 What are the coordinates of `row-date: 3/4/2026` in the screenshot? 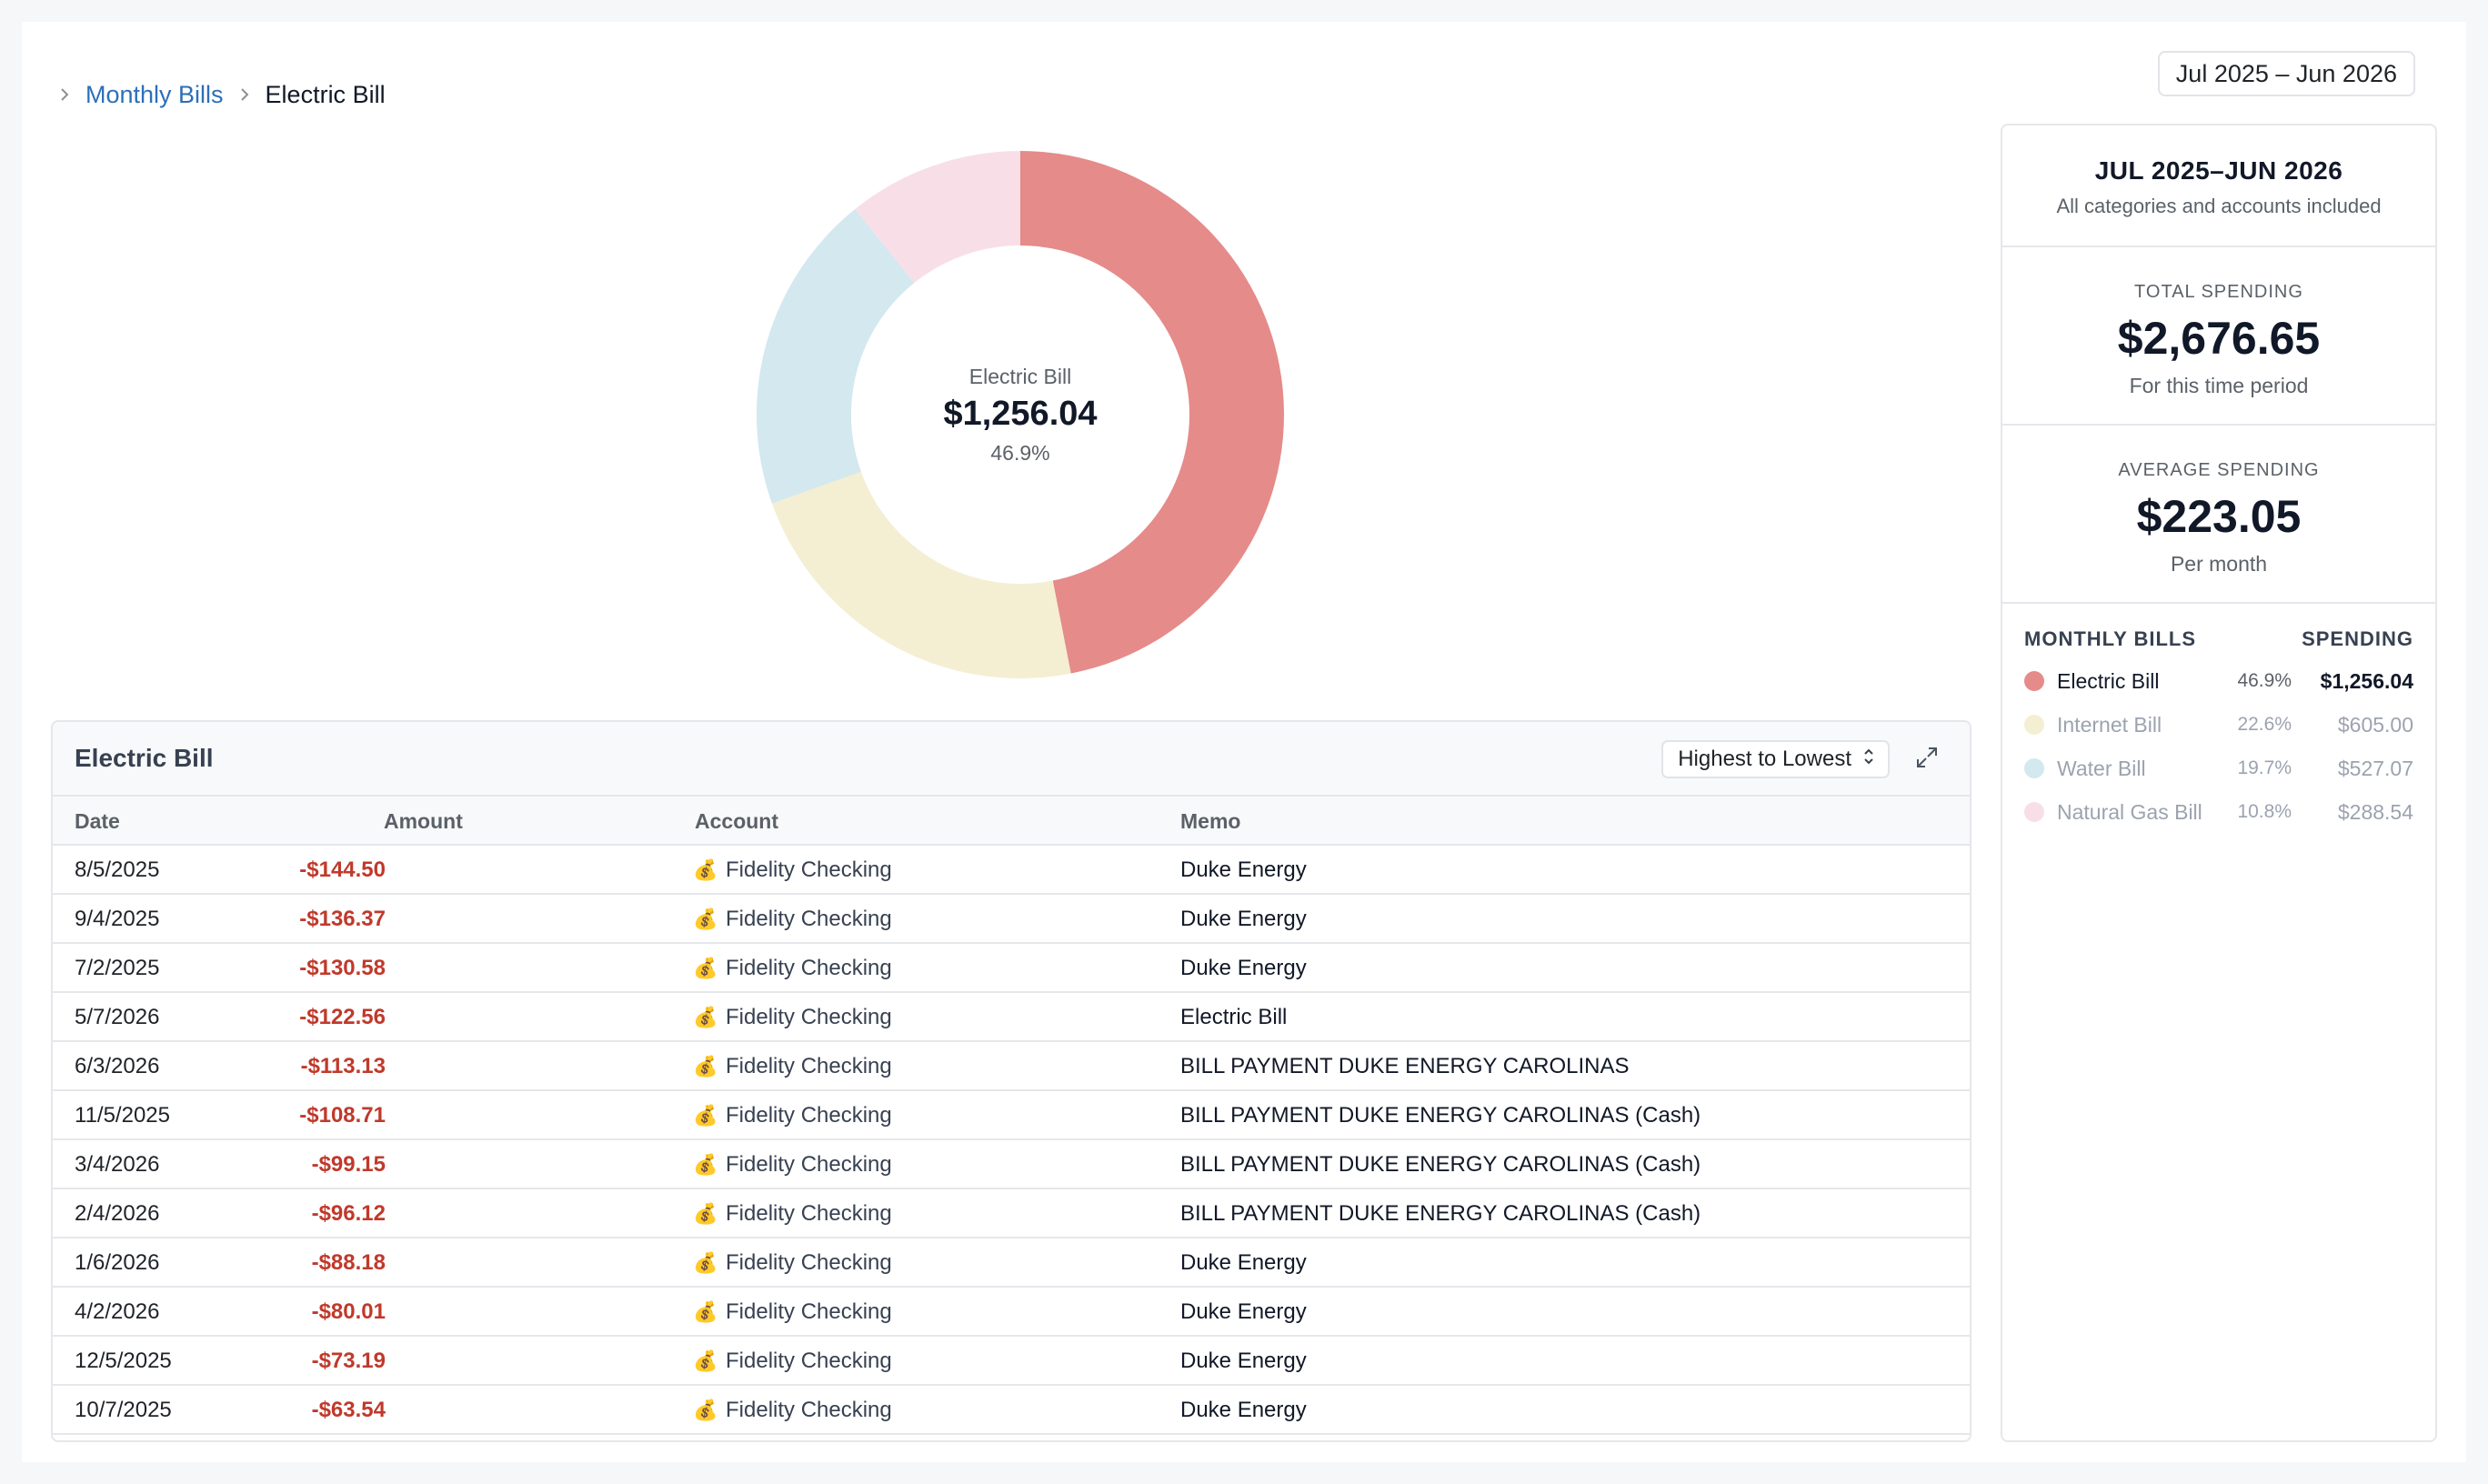 It's located at (117, 1164).